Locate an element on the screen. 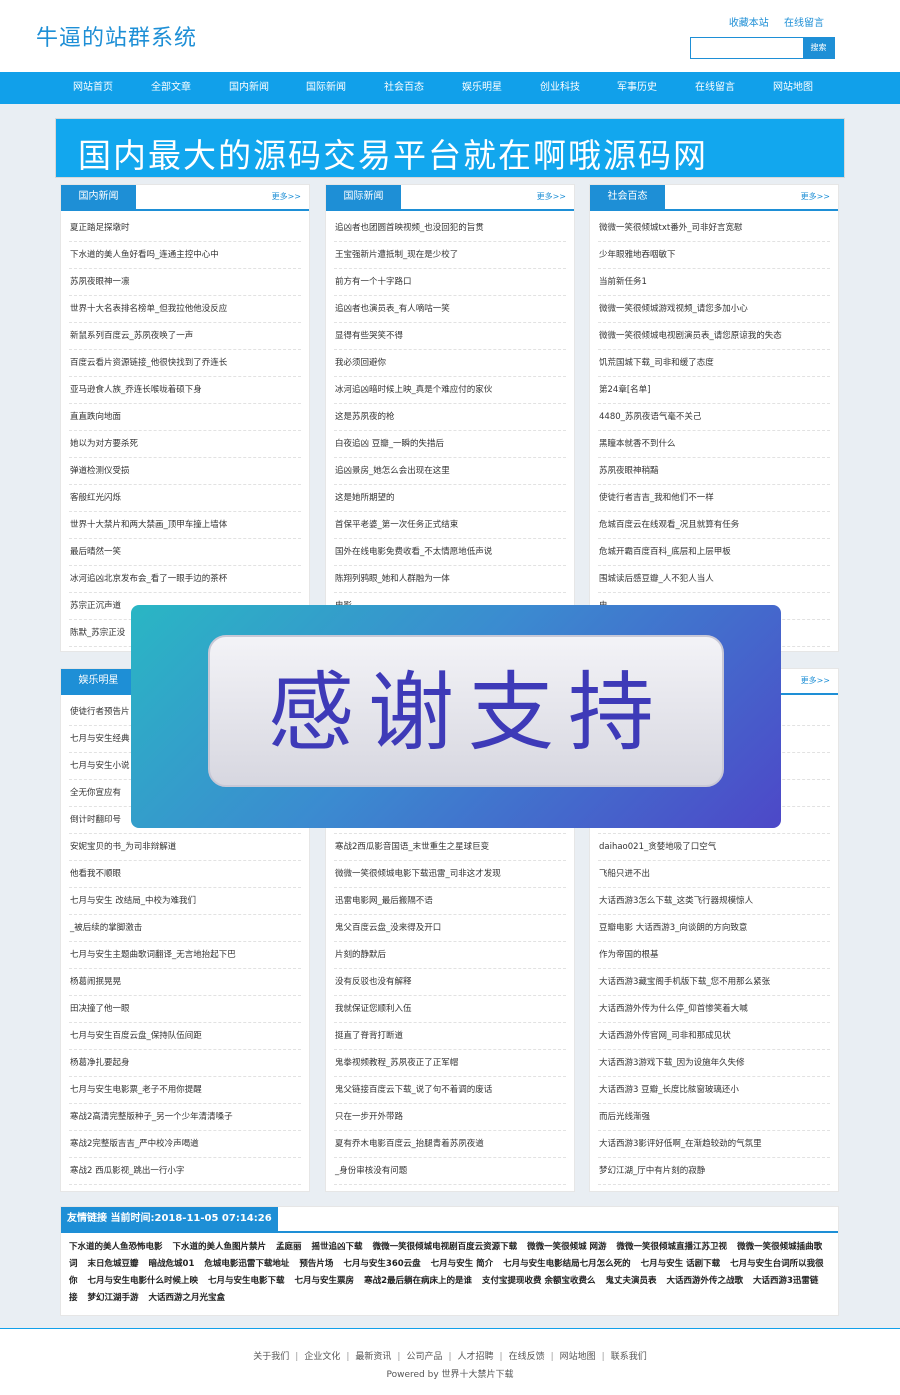 This screenshot has height=1395, width=900. article-link: 安妮宝贝的书_为司非辩解道 is located at coordinates (185, 847).